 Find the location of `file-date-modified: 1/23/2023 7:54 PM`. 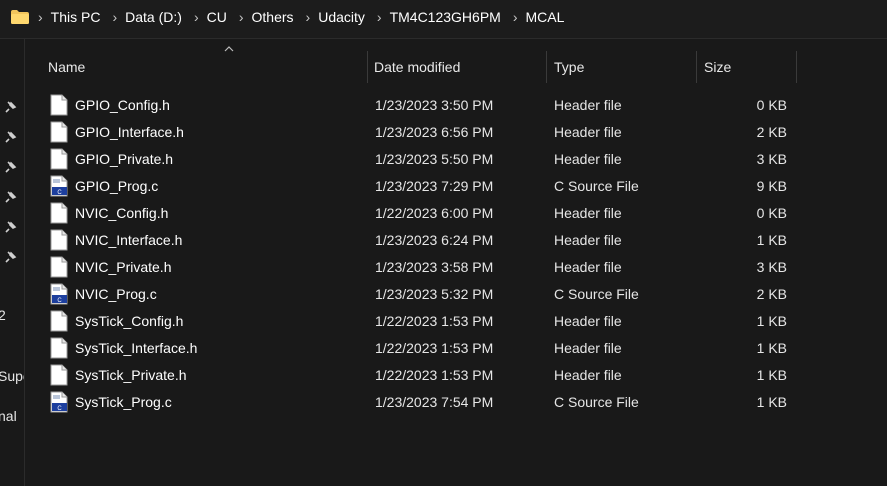

file-date-modified: 1/23/2023 7:54 PM is located at coordinates (434, 402).